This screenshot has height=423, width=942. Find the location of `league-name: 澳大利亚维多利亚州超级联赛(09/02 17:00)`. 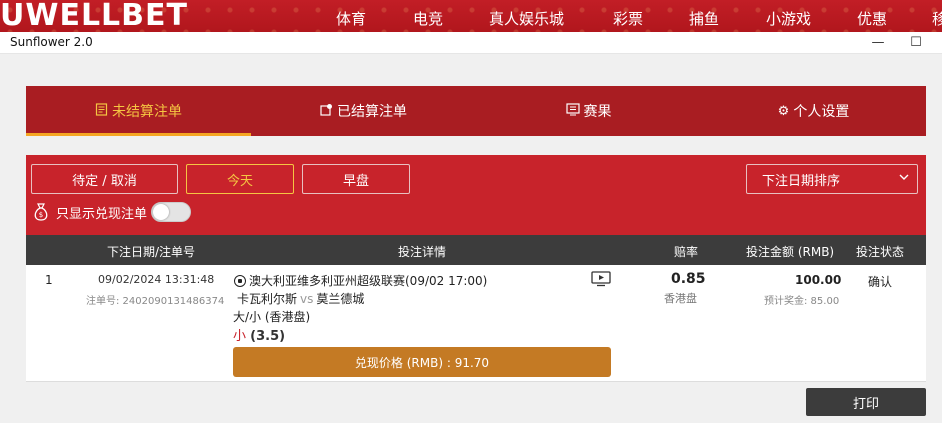

league-name: 澳大利亚维多利亚州超级联赛(09/02 17:00) is located at coordinates (368, 281).